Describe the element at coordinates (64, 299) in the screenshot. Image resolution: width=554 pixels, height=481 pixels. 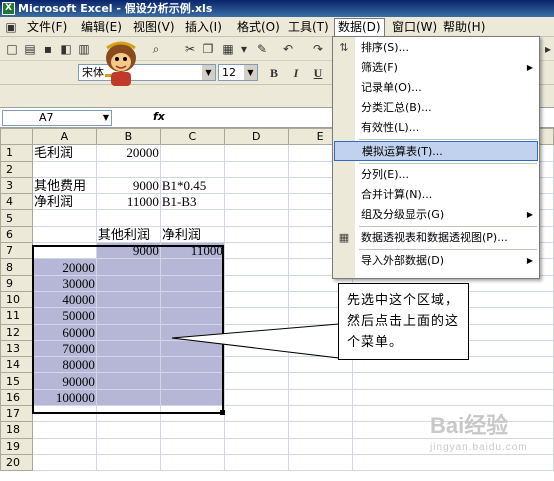
I see `cell-a10: 40000` at that location.